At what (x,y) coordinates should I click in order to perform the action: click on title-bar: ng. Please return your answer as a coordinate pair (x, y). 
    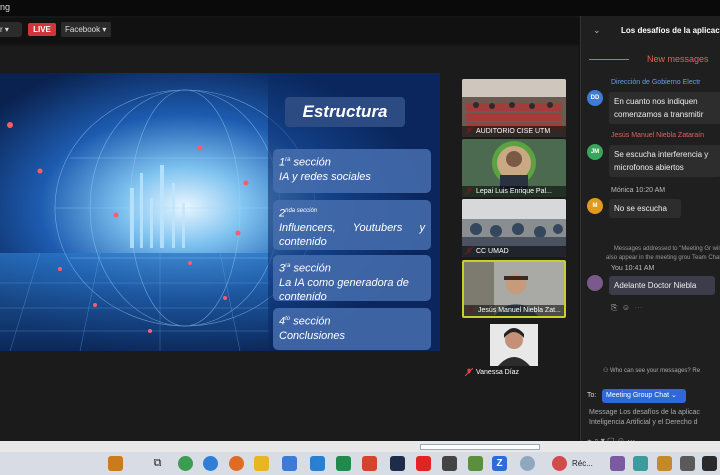
    Looking at the image, I should click on (360, 8).